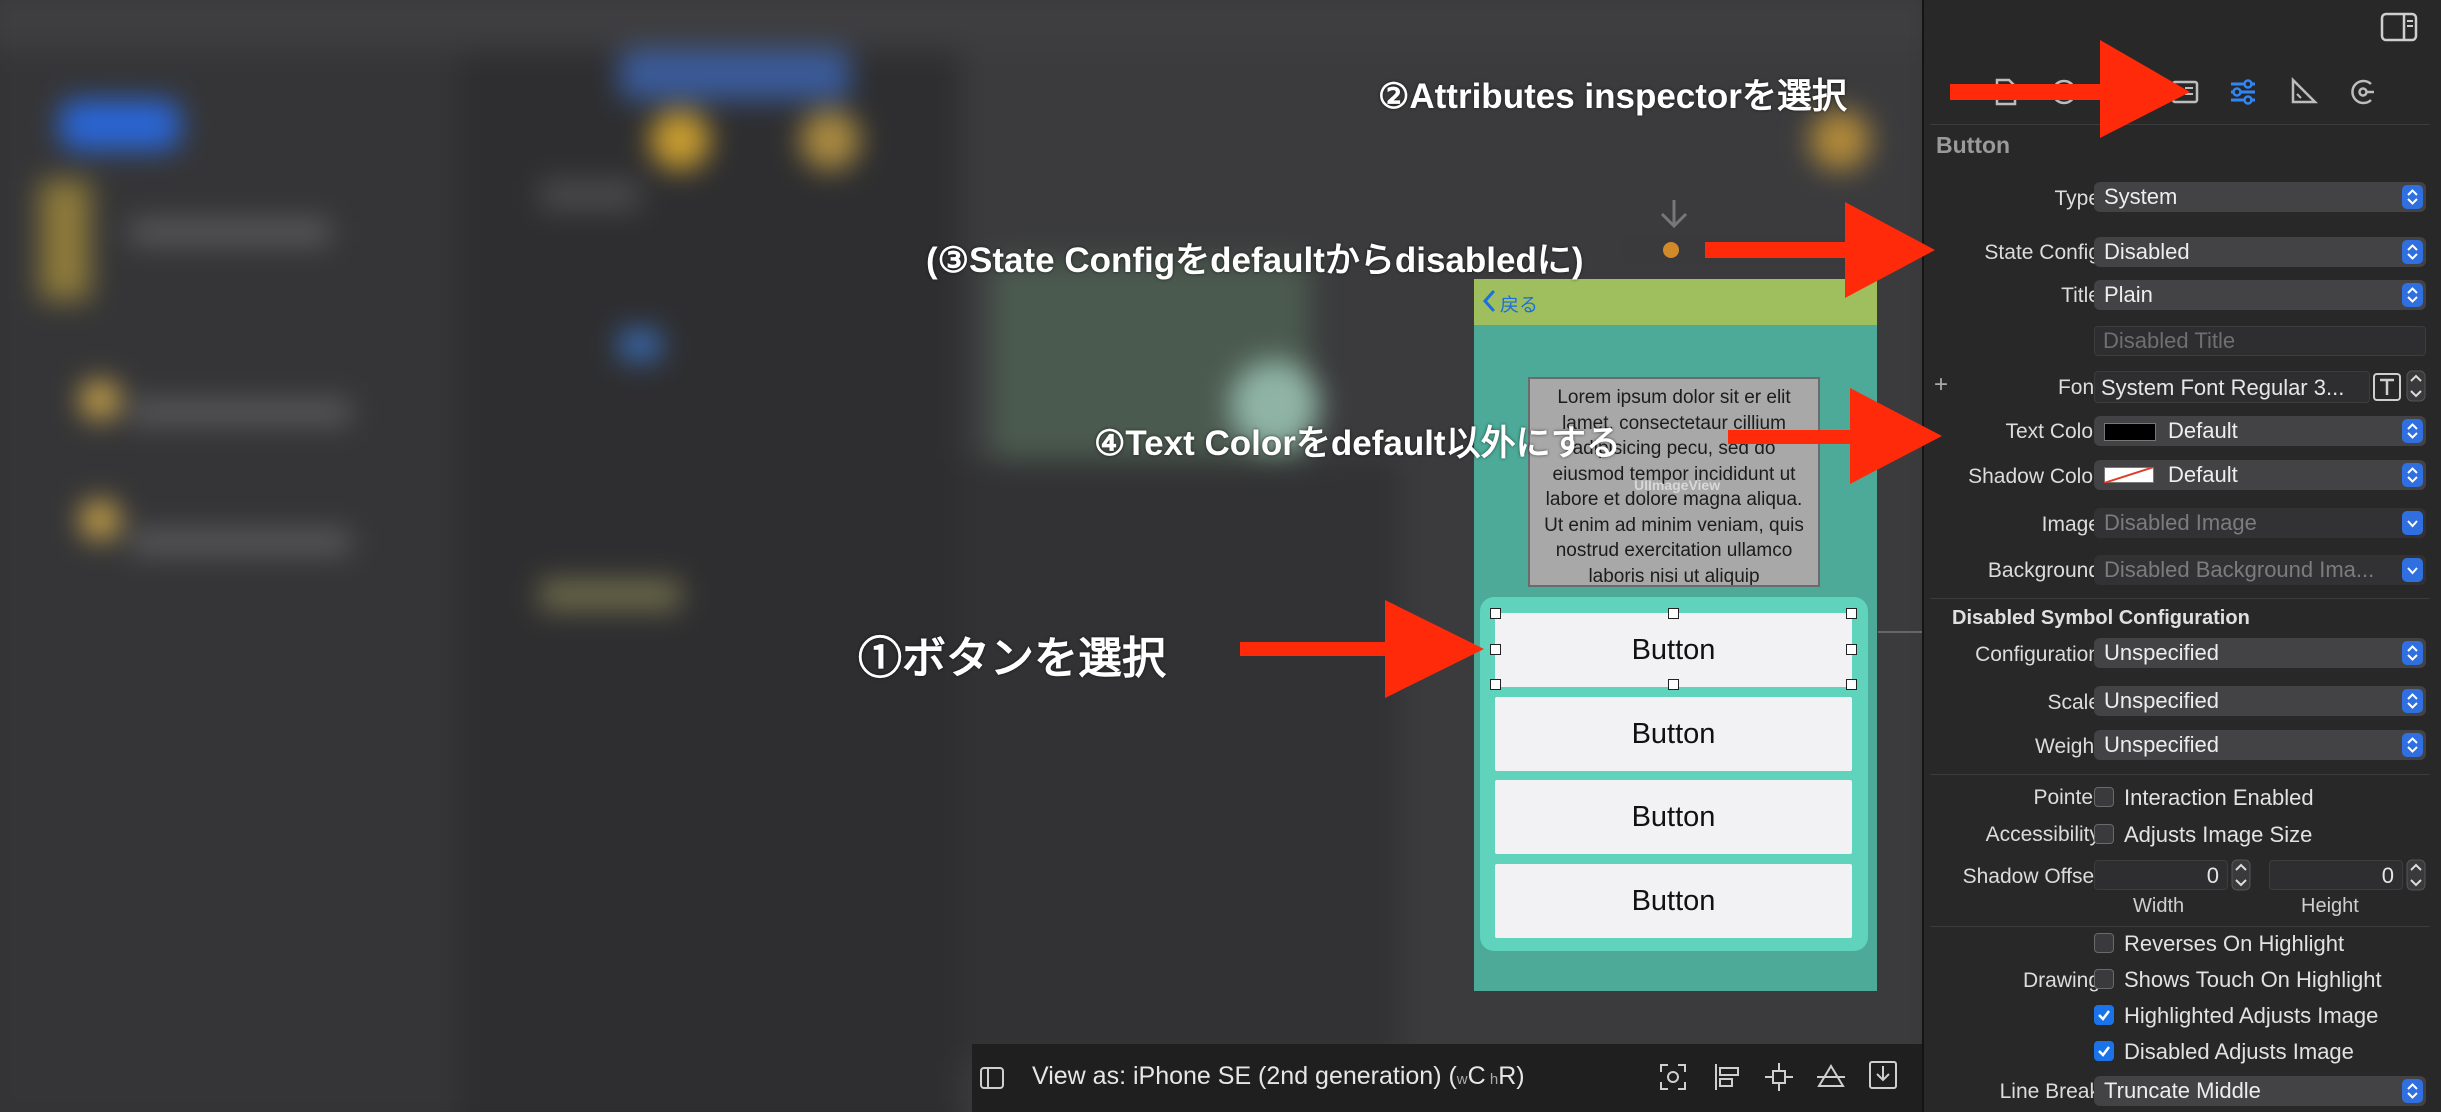  What do you see at coordinates (1677, 485) in the screenshot?
I see `imageview-label: UIImageView` at bounding box center [1677, 485].